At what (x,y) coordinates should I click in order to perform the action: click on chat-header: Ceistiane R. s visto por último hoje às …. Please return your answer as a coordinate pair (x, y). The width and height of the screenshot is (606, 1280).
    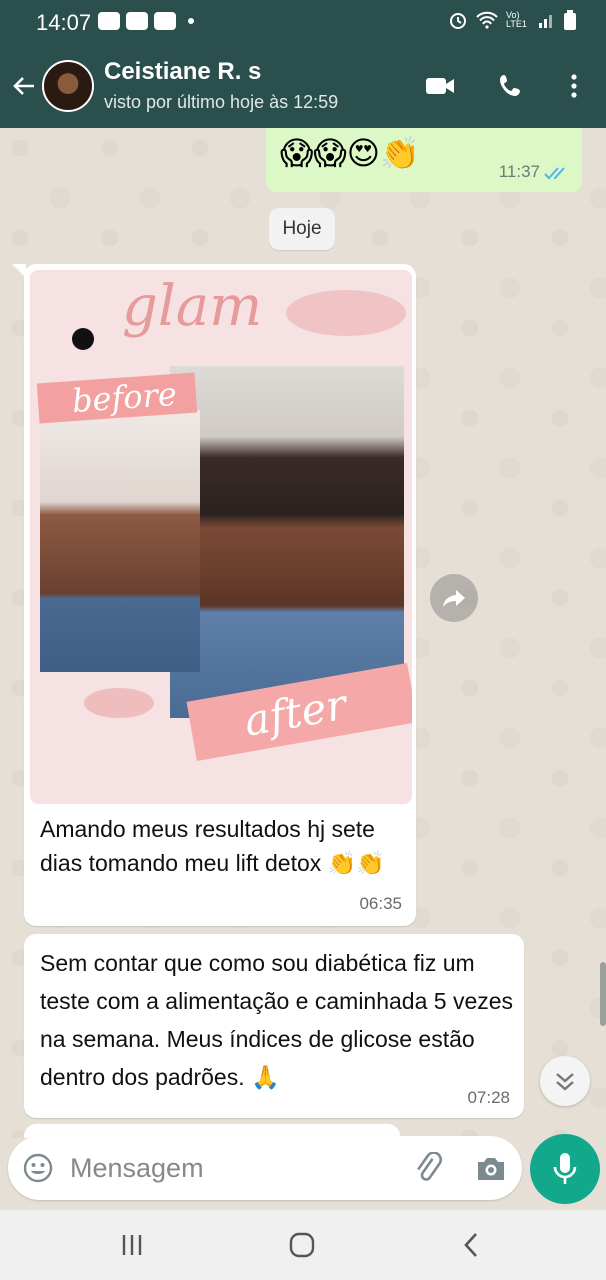
    Looking at the image, I should click on (303, 86).